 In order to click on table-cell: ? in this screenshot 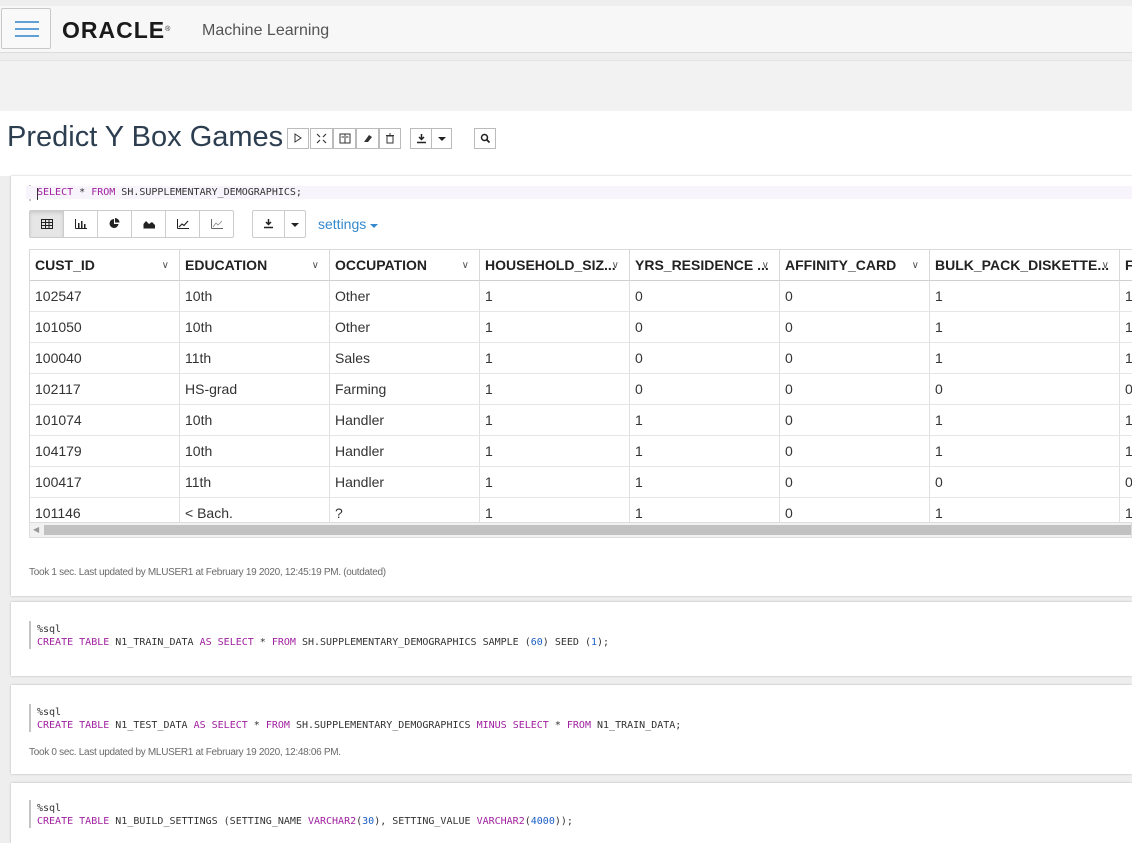, I will do `click(405, 510)`.